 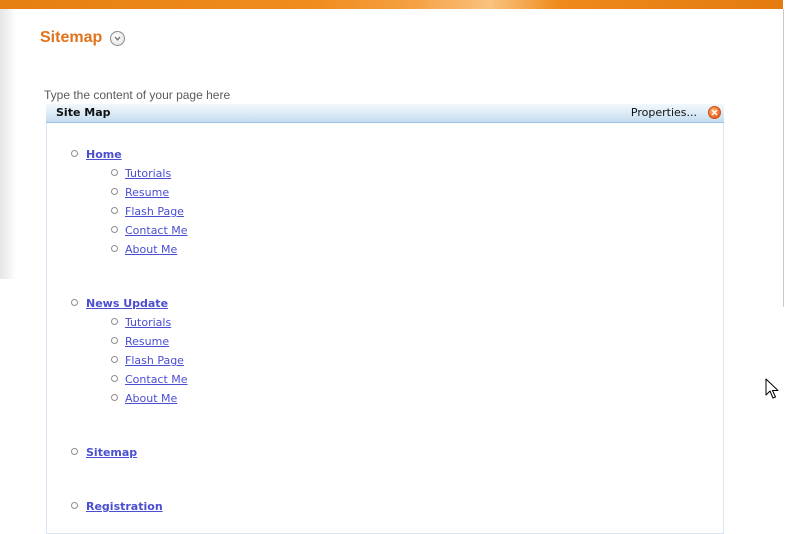 I want to click on banner-highlight, so click(x=490, y=4).